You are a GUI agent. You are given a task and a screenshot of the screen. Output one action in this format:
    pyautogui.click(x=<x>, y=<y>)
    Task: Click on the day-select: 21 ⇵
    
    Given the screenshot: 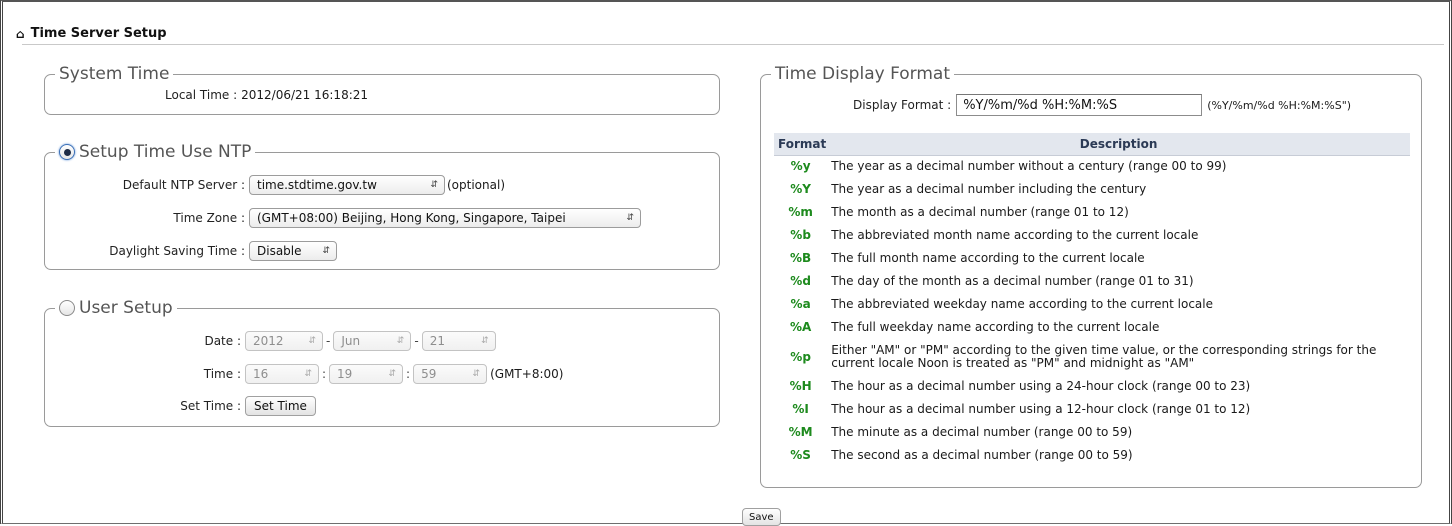 What is the action you would take?
    pyautogui.click(x=458, y=341)
    